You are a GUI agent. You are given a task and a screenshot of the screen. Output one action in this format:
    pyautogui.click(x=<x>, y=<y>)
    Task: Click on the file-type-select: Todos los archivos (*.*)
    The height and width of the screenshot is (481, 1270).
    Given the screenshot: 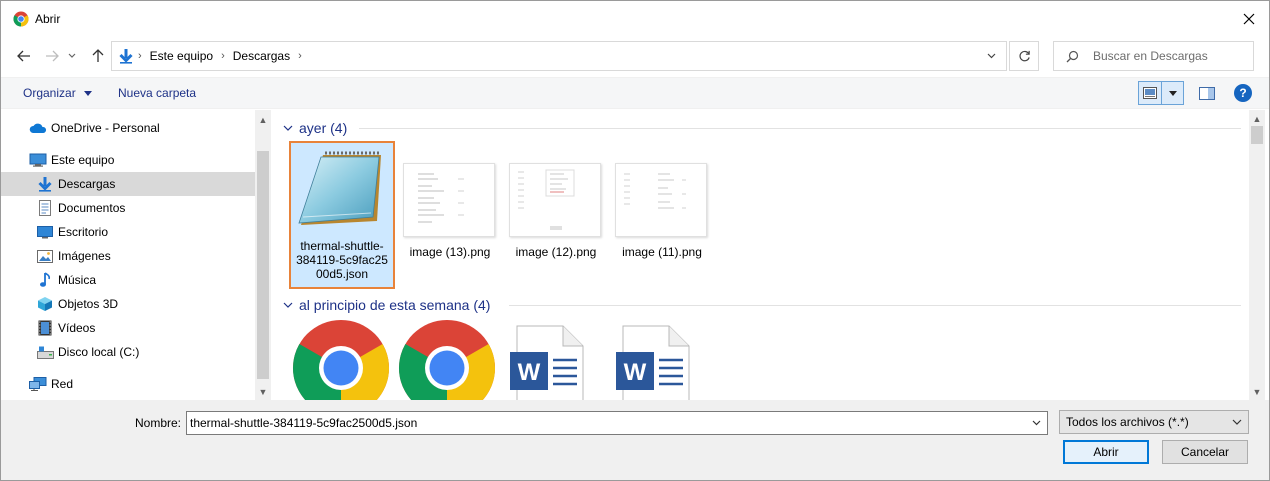 What is the action you would take?
    pyautogui.click(x=1154, y=422)
    